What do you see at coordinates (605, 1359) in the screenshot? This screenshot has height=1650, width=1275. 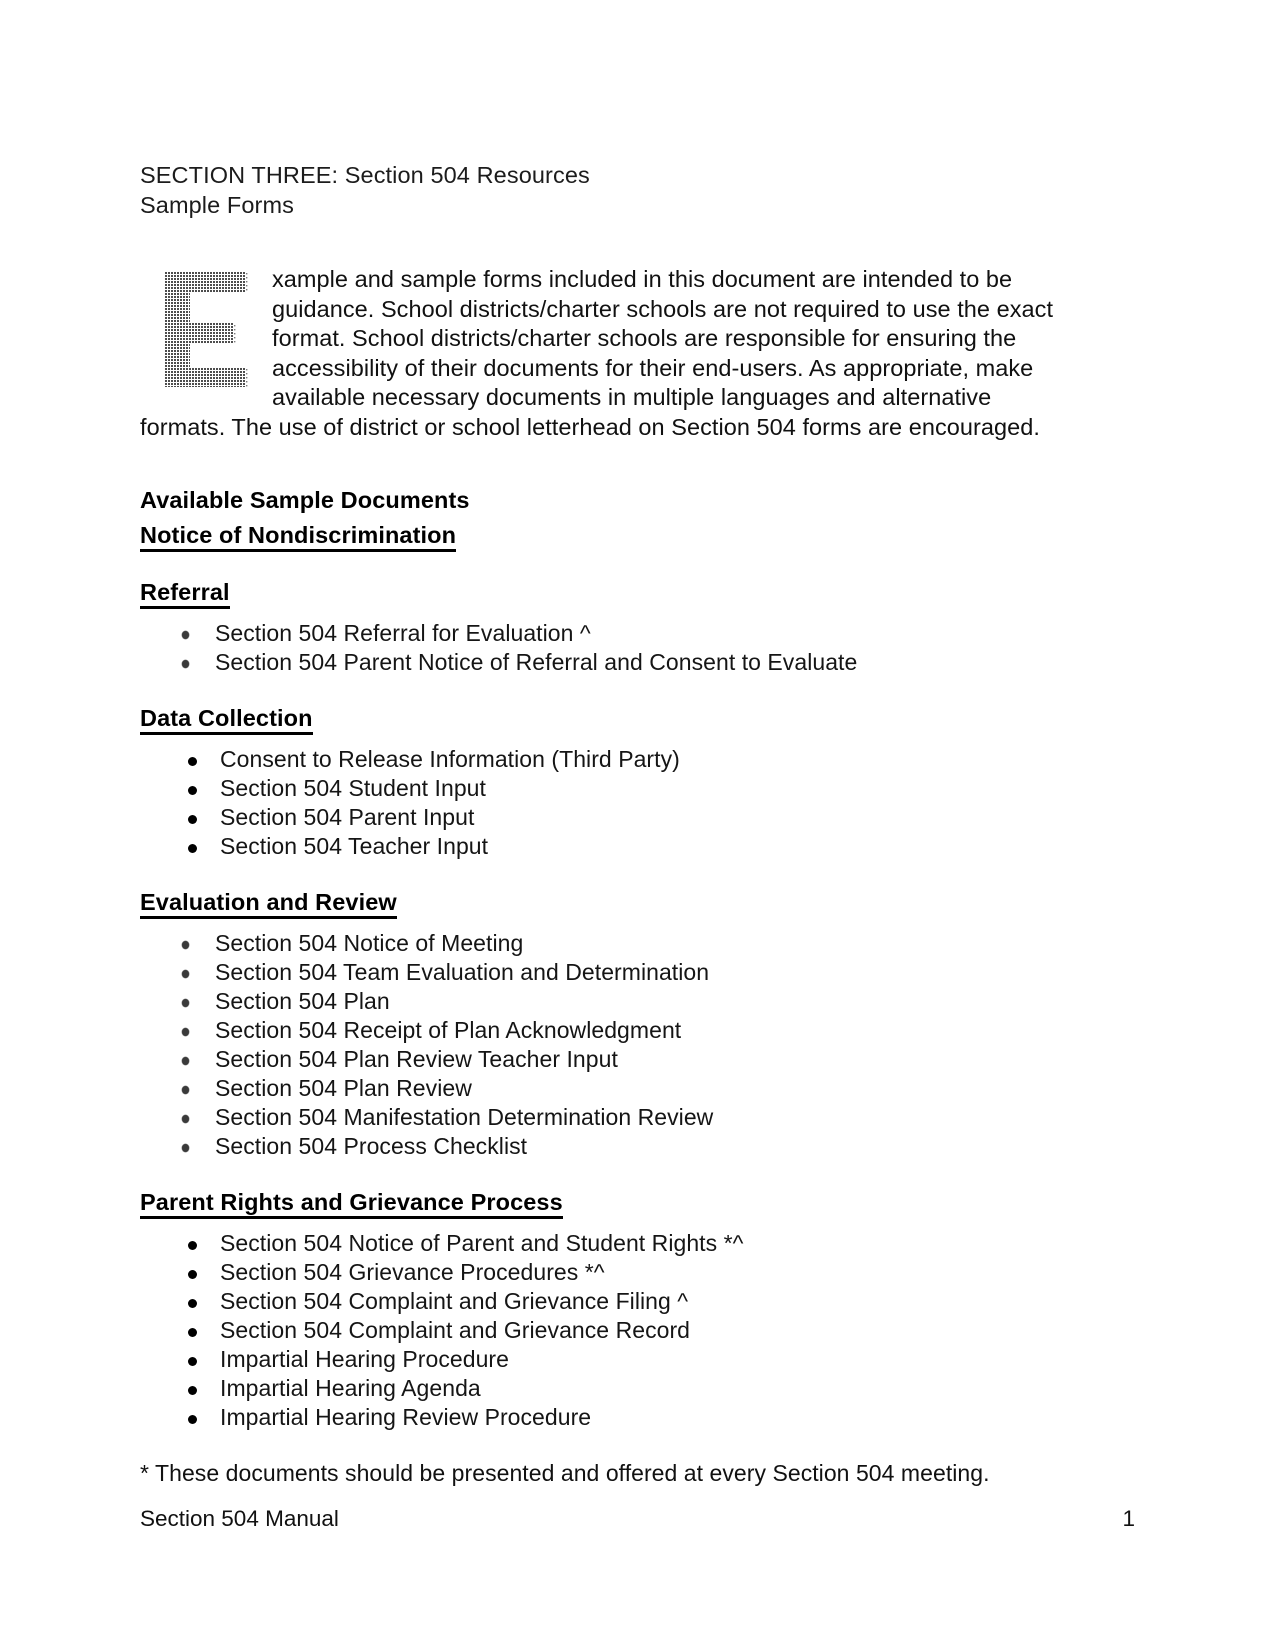 I see `list-item: Impartial Hearing Procedure` at bounding box center [605, 1359].